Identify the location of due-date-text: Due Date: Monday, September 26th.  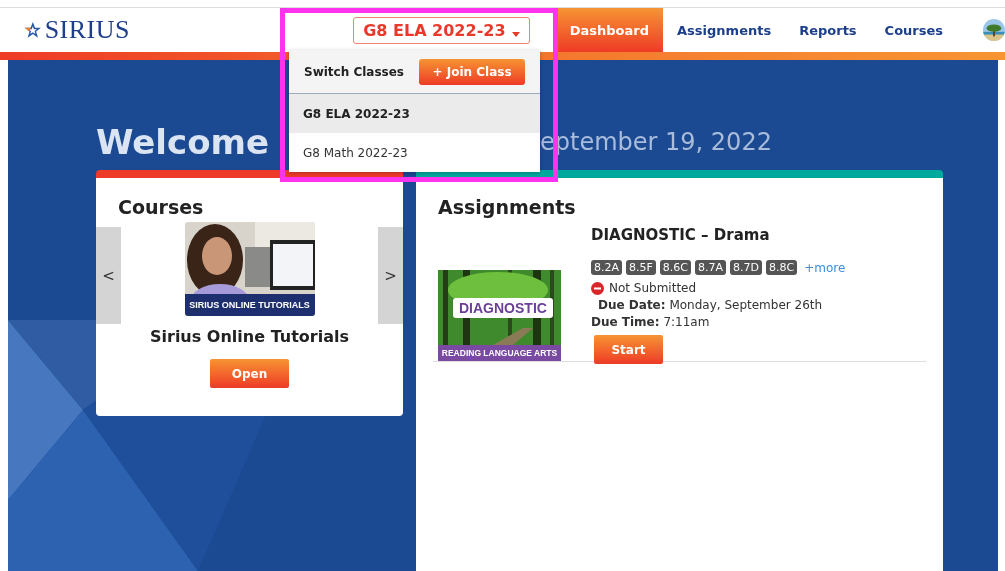
(710, 305).